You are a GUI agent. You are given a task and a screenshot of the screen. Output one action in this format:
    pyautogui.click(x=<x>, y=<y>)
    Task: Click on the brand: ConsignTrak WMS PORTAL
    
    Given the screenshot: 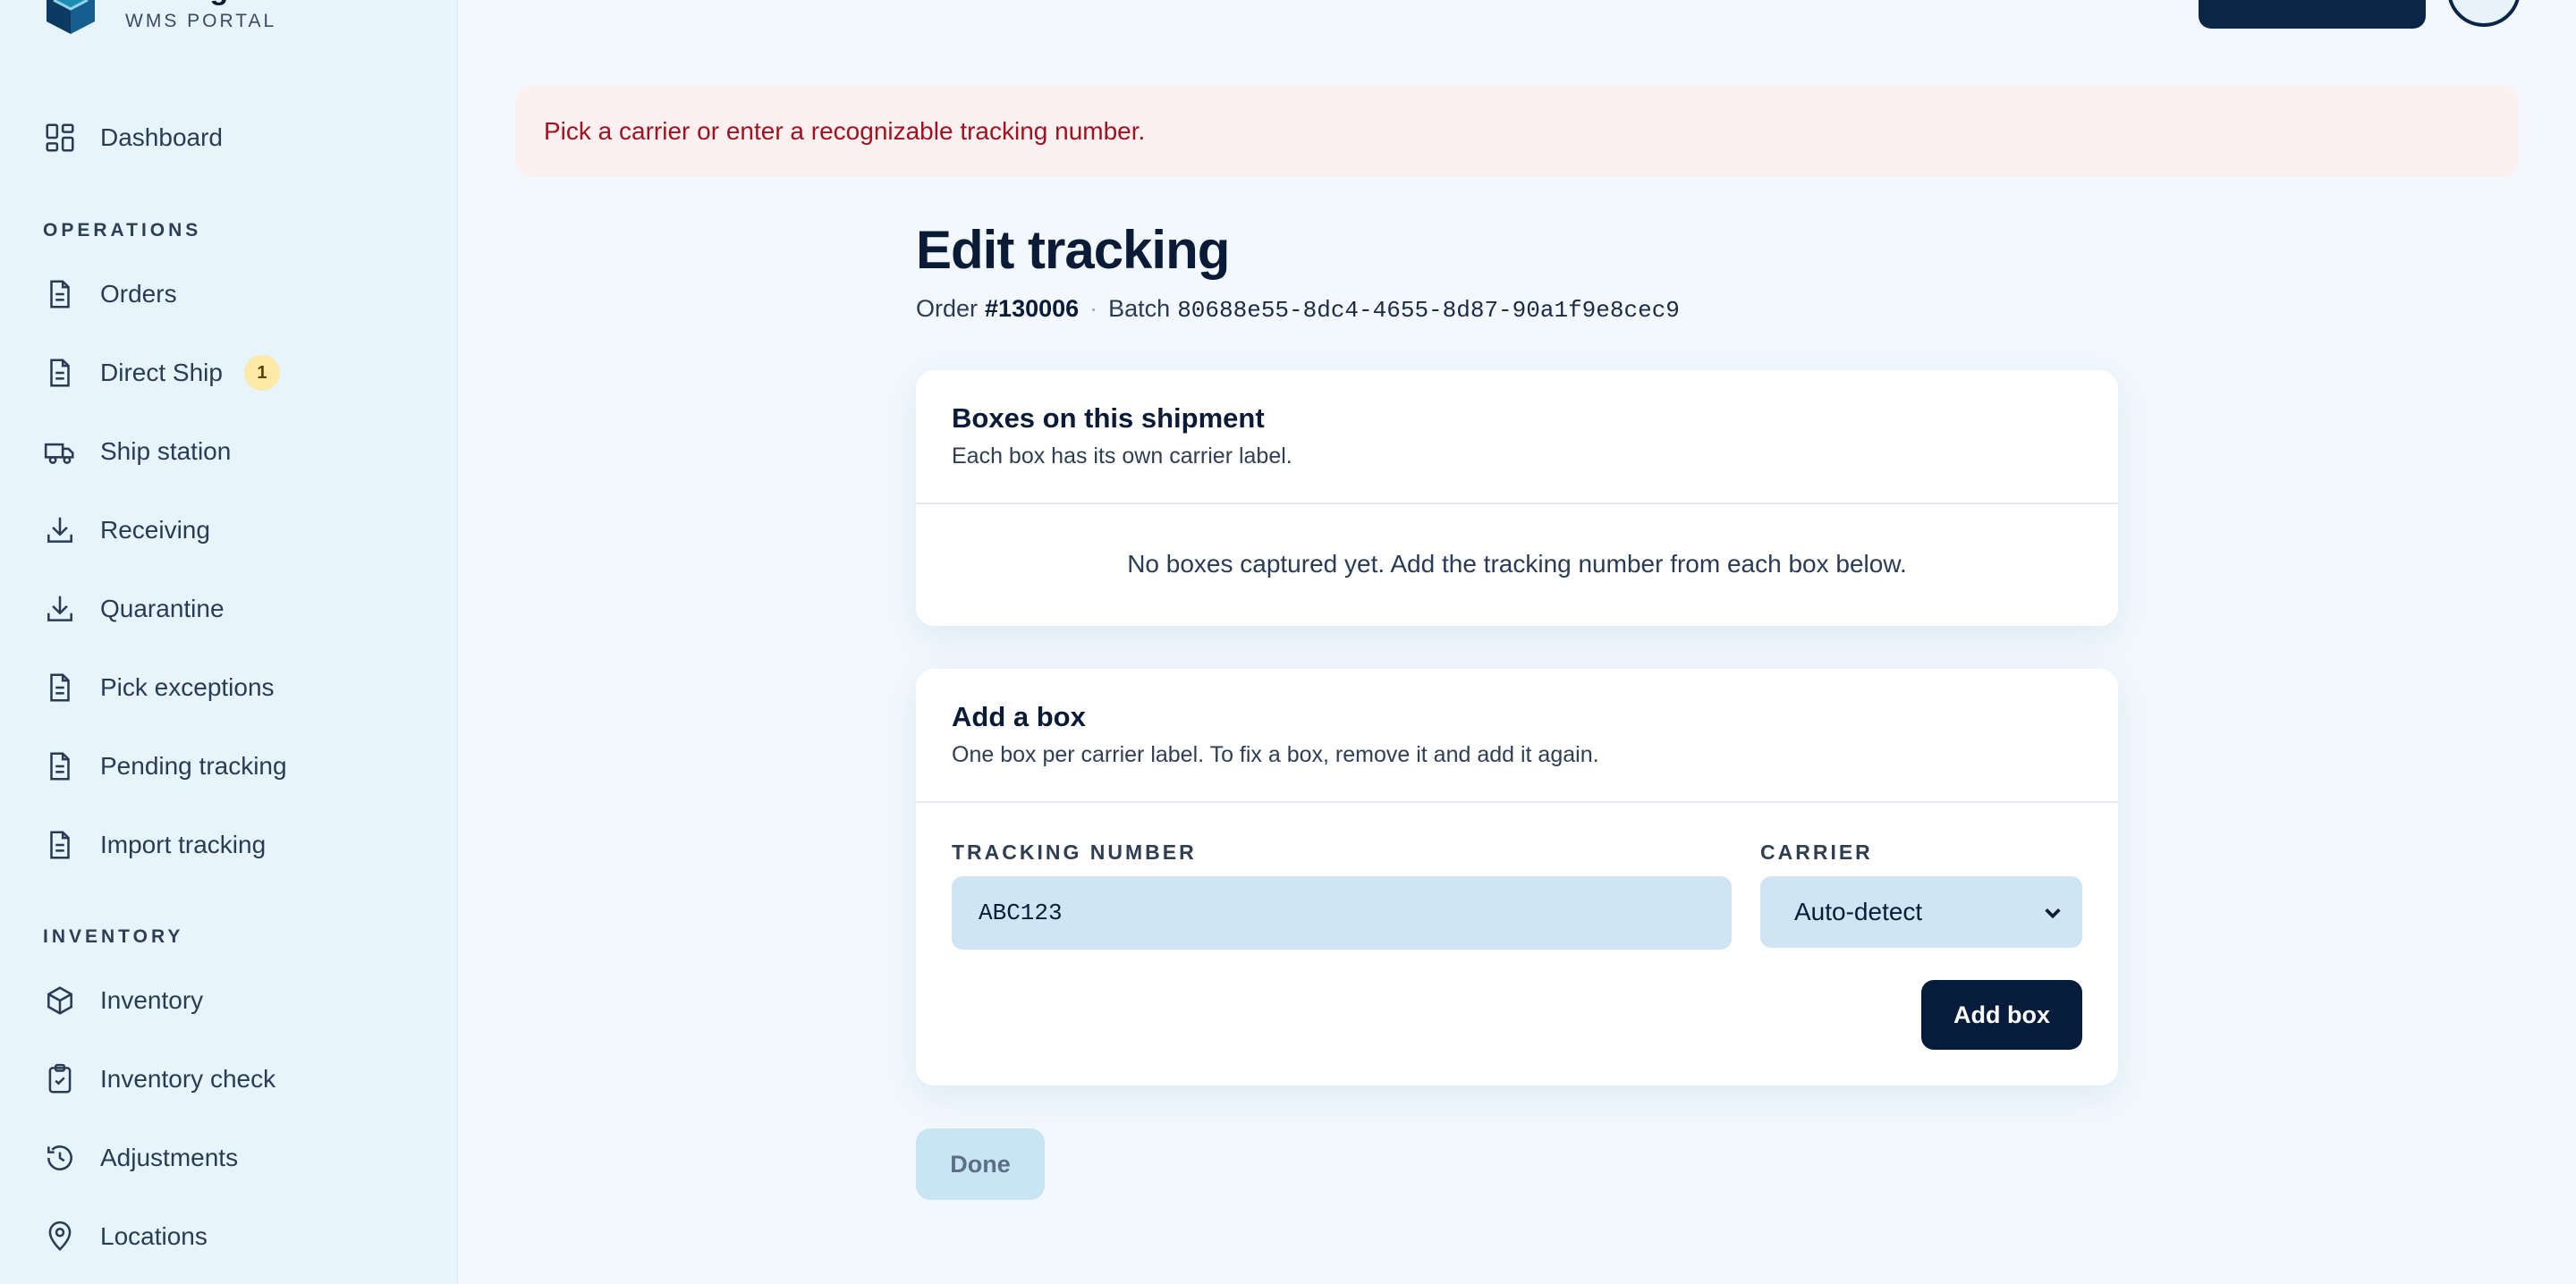 What is the action you would take?
    pyautogui.click(x=176, y=19)
    